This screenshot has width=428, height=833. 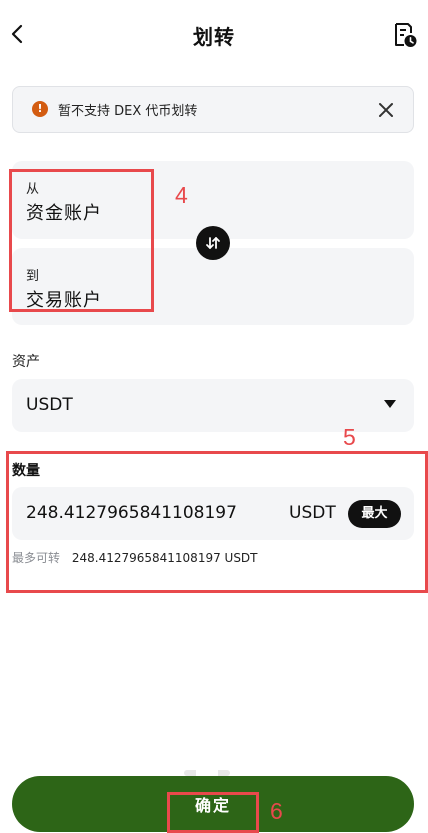 I want to click on annotation-label-4: 4, so click(x=181, y=195).